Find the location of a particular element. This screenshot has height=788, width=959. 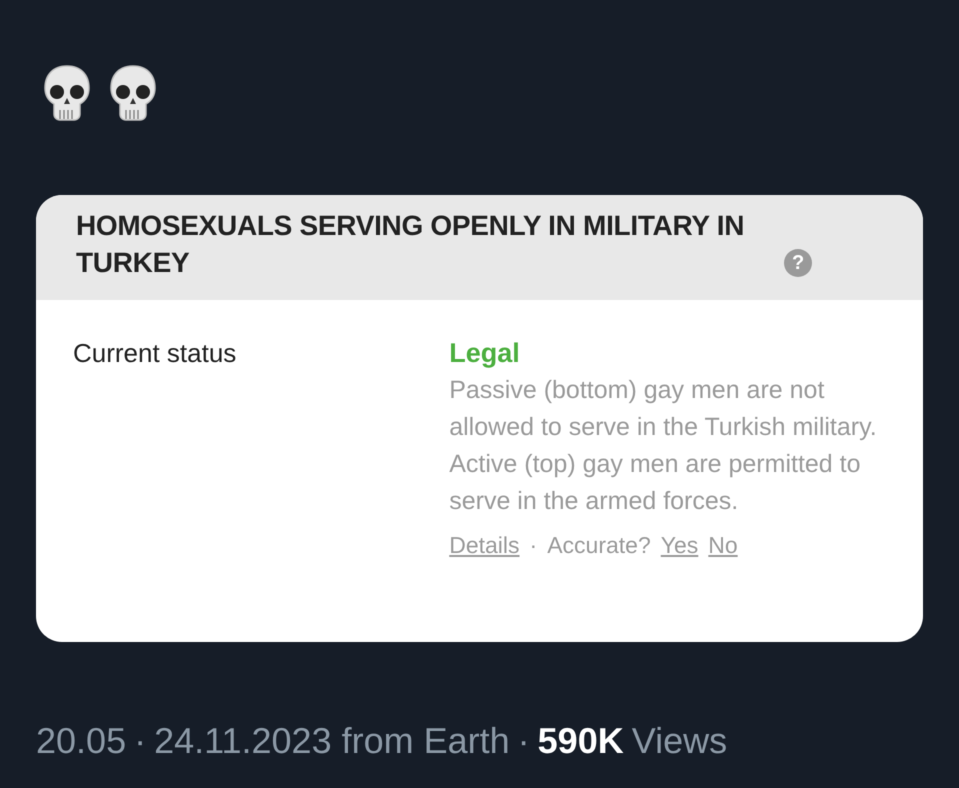

status-description: Passive (bottom) gay men are not allowed to serve in the Turkish military. Active (top) gay men are permitted to serve in the armed forces. is located at coordinates (663, 446).